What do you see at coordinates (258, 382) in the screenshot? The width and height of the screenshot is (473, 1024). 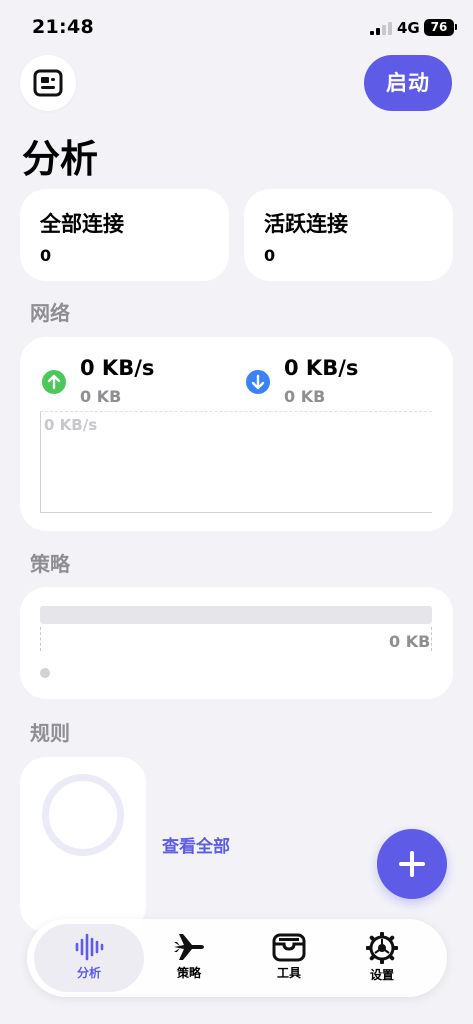 I see `download-icon` at bounding box center [258, 382].